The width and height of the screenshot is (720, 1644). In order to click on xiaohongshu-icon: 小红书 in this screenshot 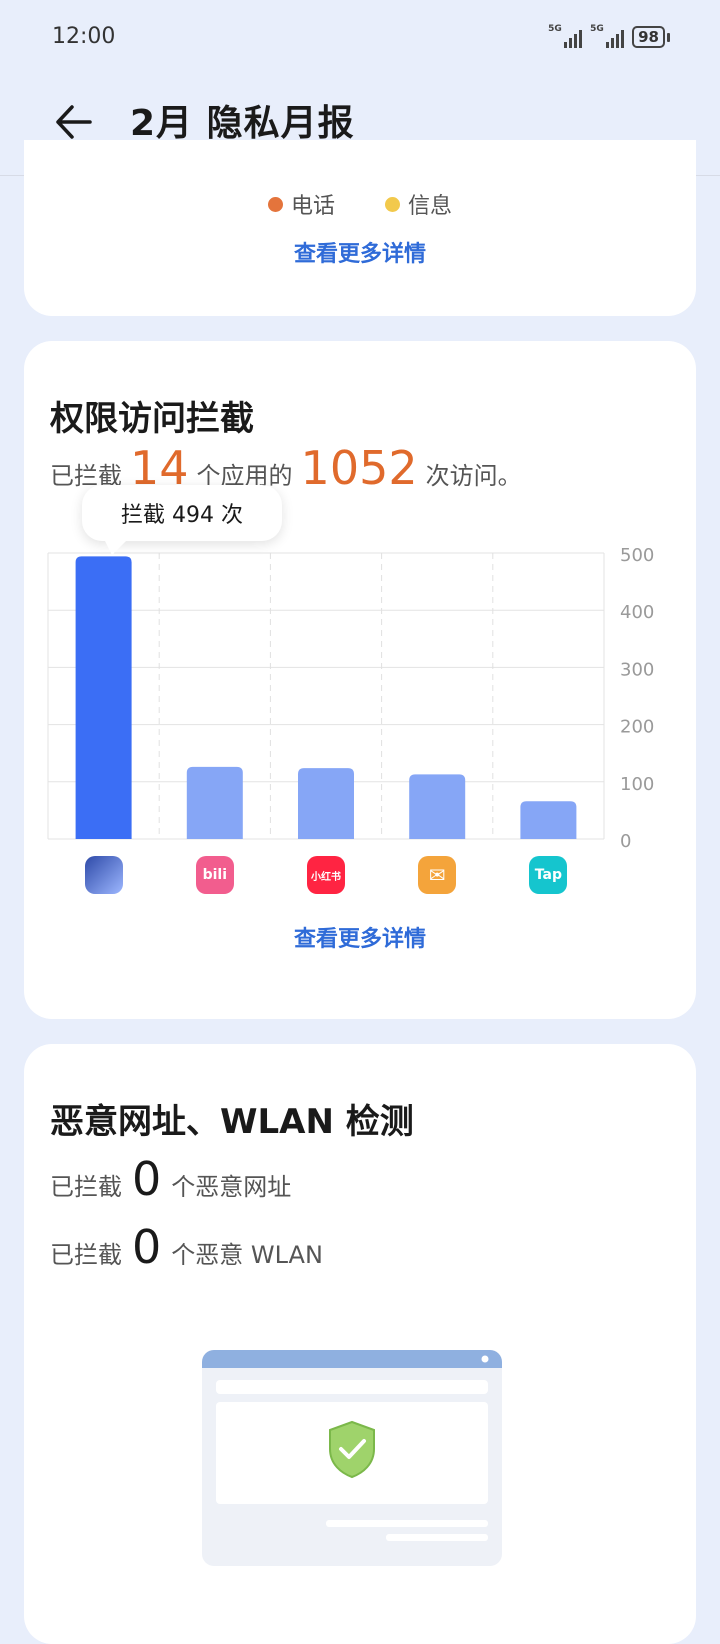, I will do `click(326, 875)`.